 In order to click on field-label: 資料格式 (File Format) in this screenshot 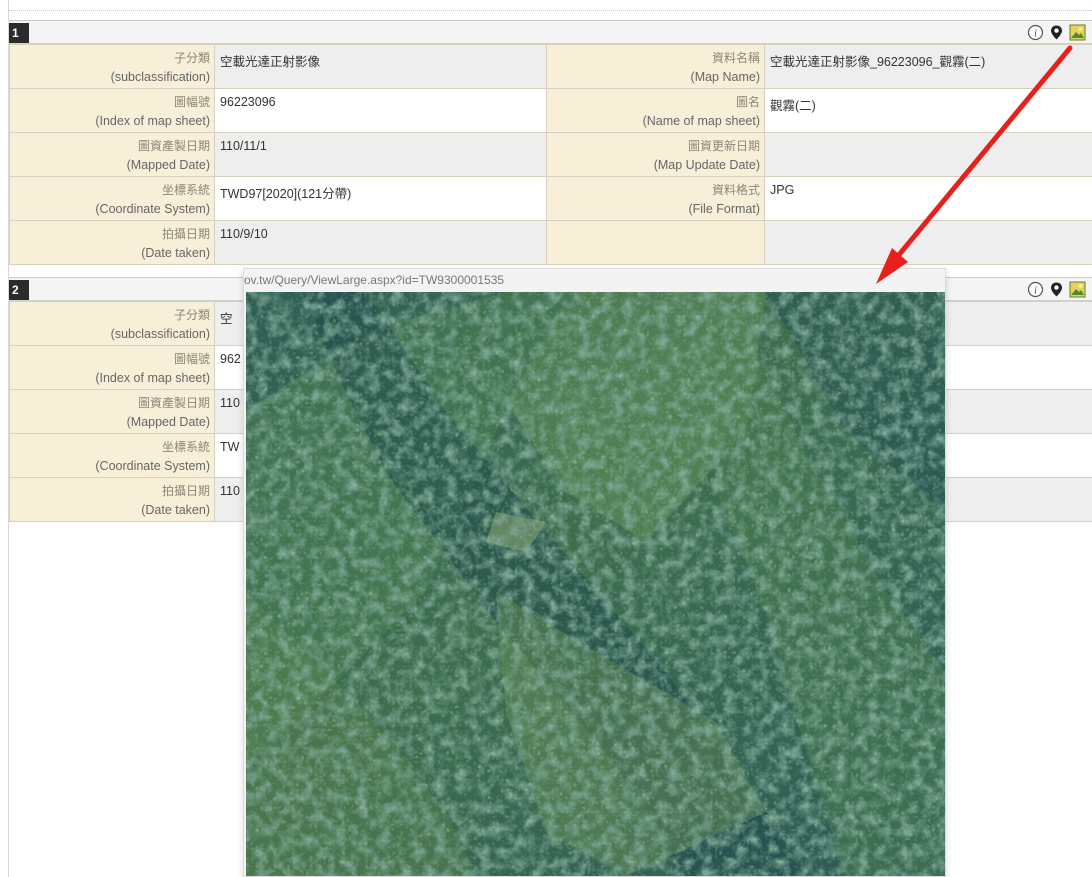, I will do `click(655, 198)`.